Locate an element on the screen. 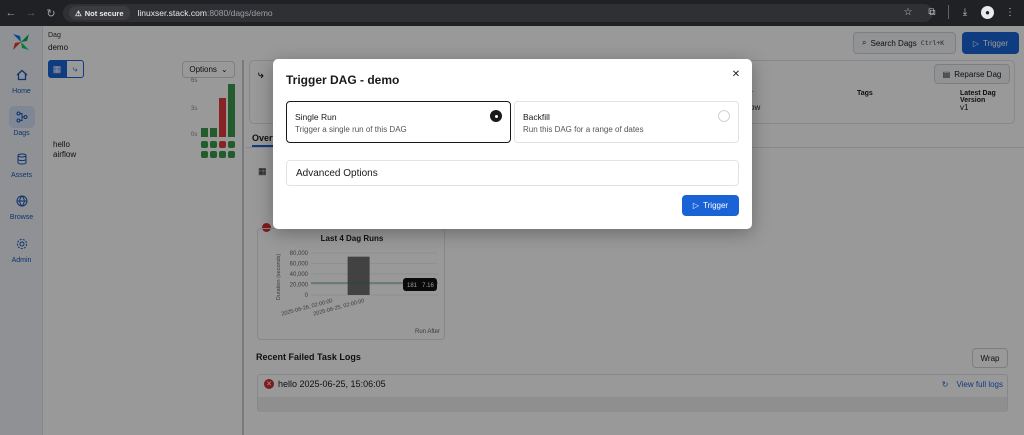  download-icon: ⤓ is located at coordinates (965, 12).